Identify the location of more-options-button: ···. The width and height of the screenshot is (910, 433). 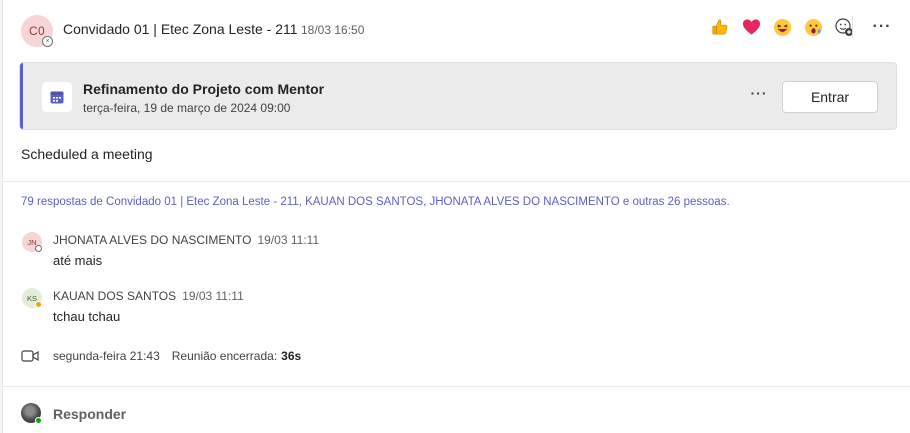
(882, 27).